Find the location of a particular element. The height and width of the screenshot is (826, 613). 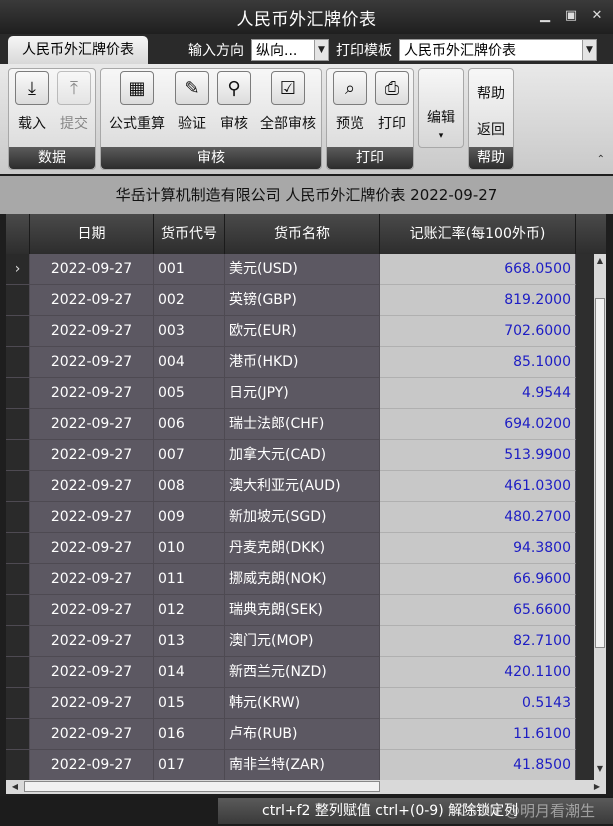

cell-currency-name: 澳大利亚元(AUD) is located at coordinates (302, 486).